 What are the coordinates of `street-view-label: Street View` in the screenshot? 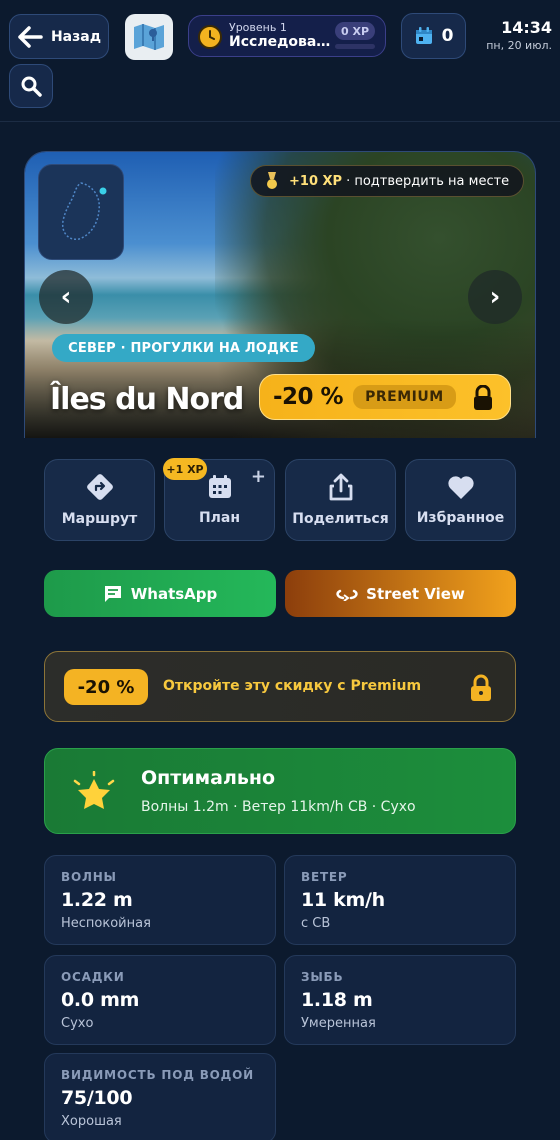 It's located at (415, 593).